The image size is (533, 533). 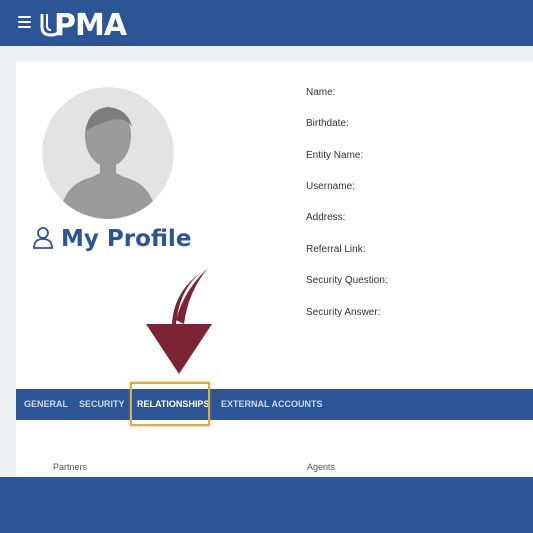 I want to click on field-security-answer-label: Security Answer:, so click(x=343, y=312).